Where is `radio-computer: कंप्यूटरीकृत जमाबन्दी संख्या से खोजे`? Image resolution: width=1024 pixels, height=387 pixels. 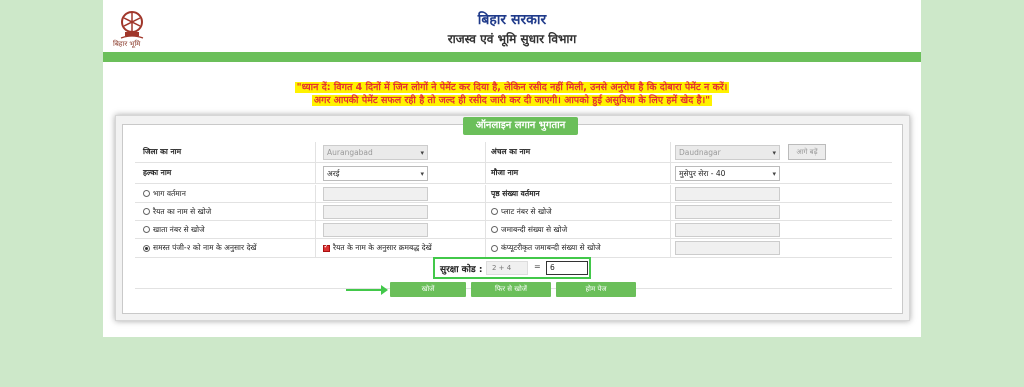 radio-computer: कंप्यूटरीकृत जमाबन्दी संख्या से खोजे is located at coordinates (546, 248).